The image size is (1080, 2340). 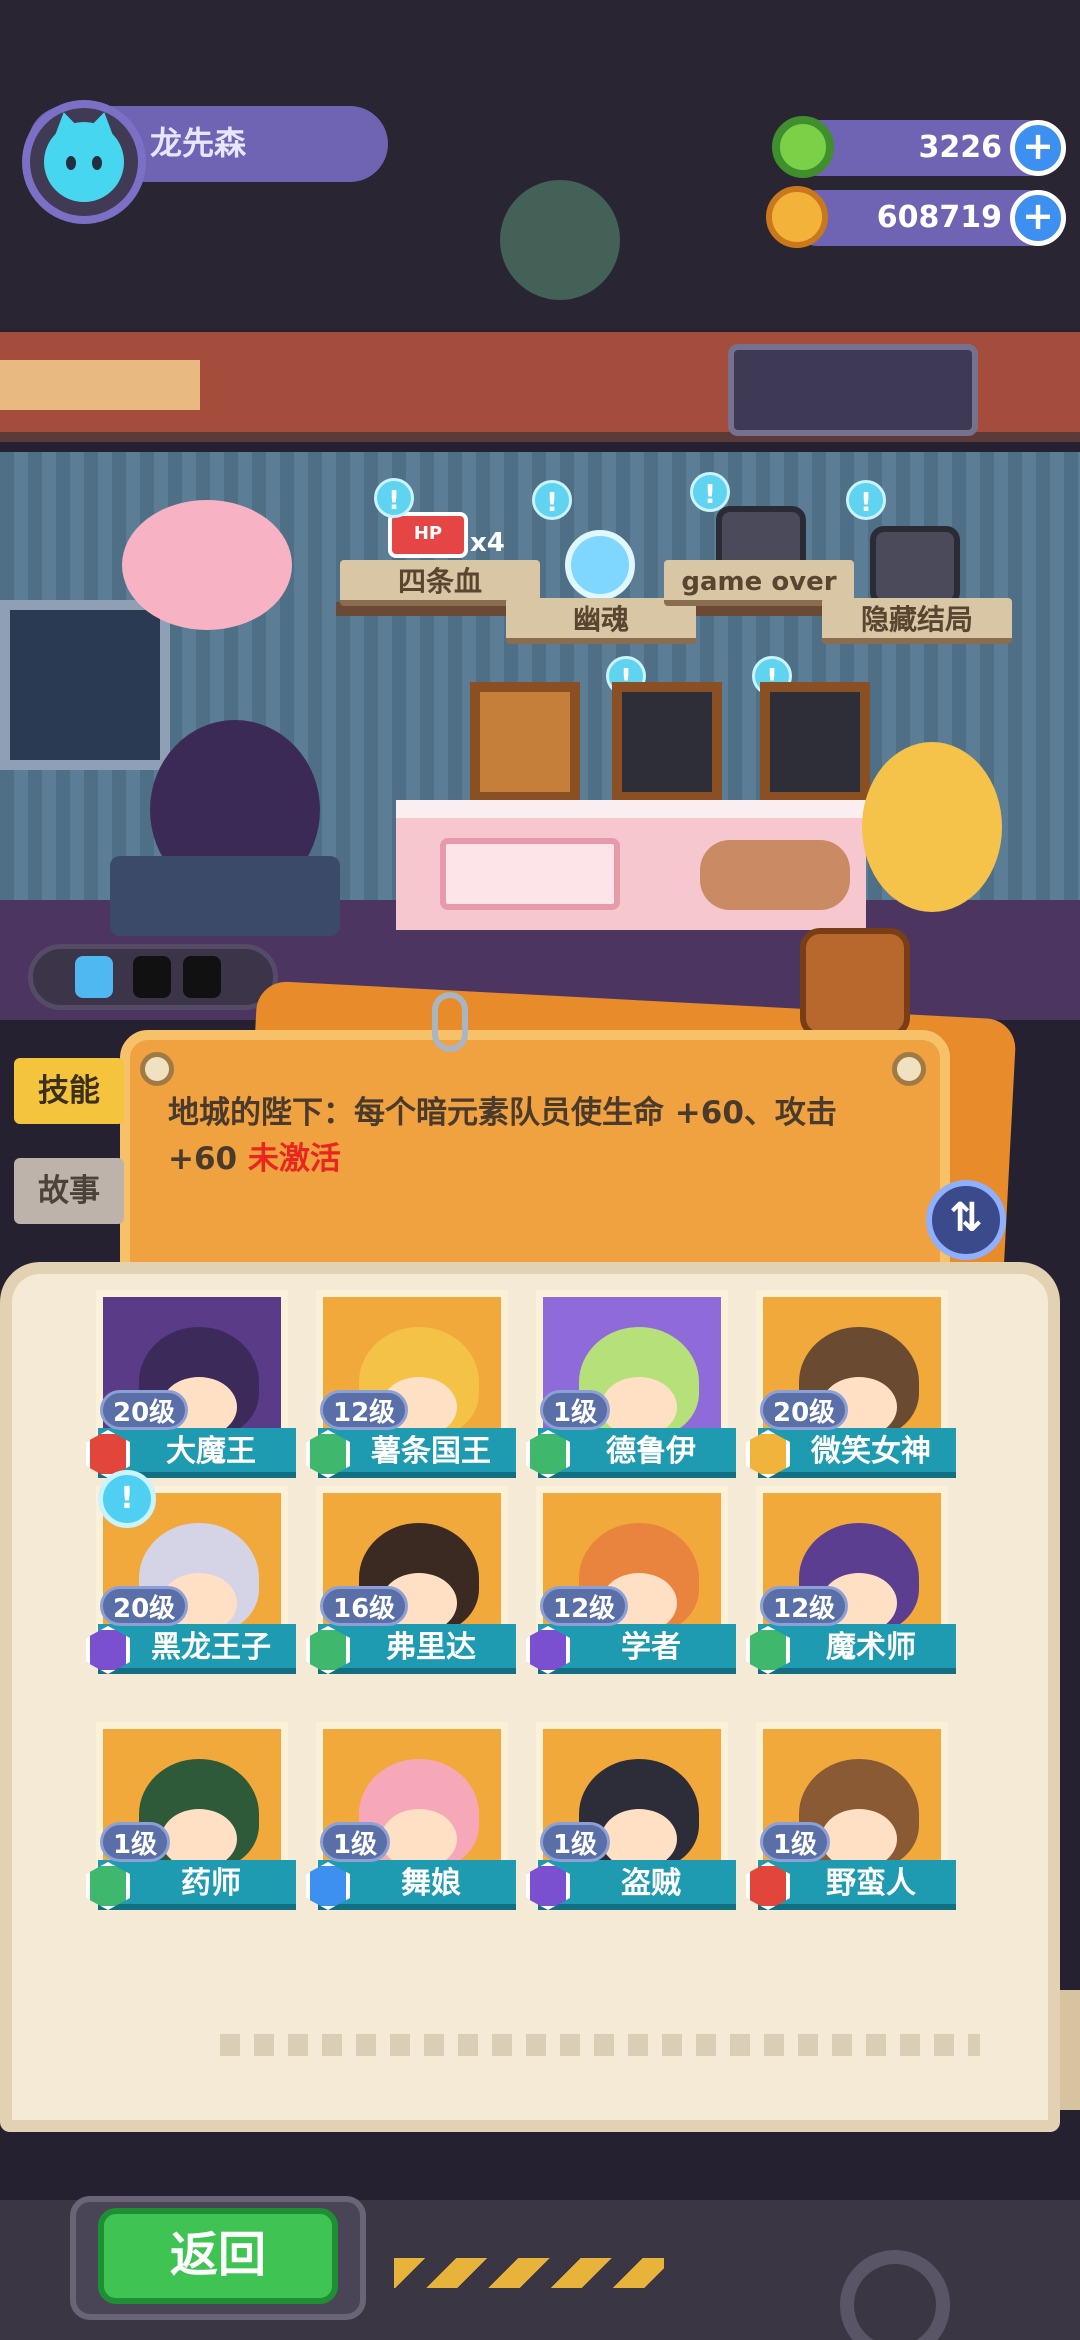 I want to click on room-window, so click(x=85, y=685).